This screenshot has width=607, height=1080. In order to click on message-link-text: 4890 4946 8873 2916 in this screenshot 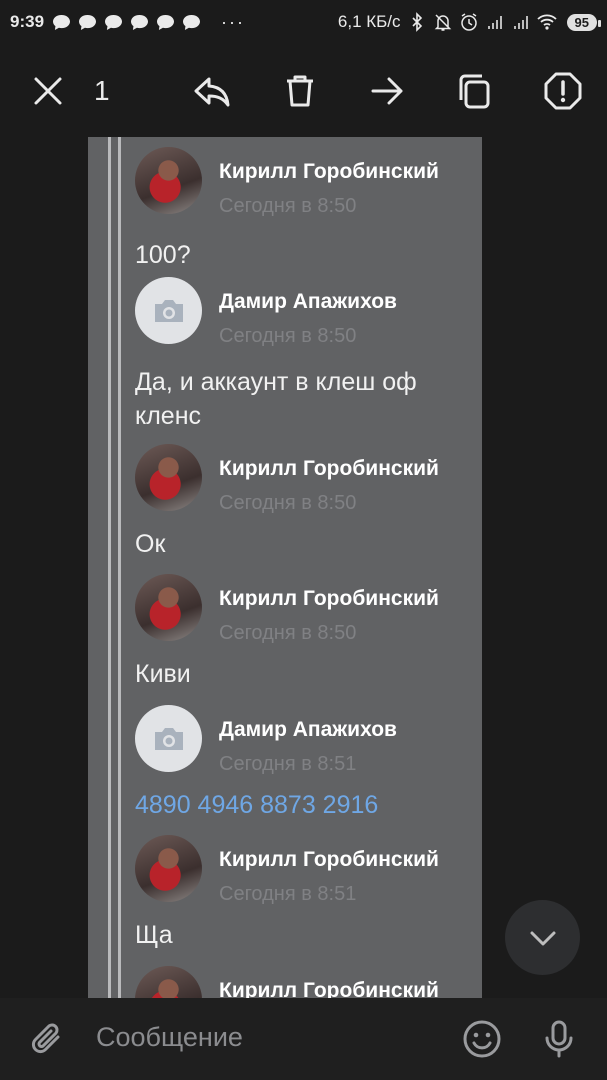, I will do `click(300, 805)`.